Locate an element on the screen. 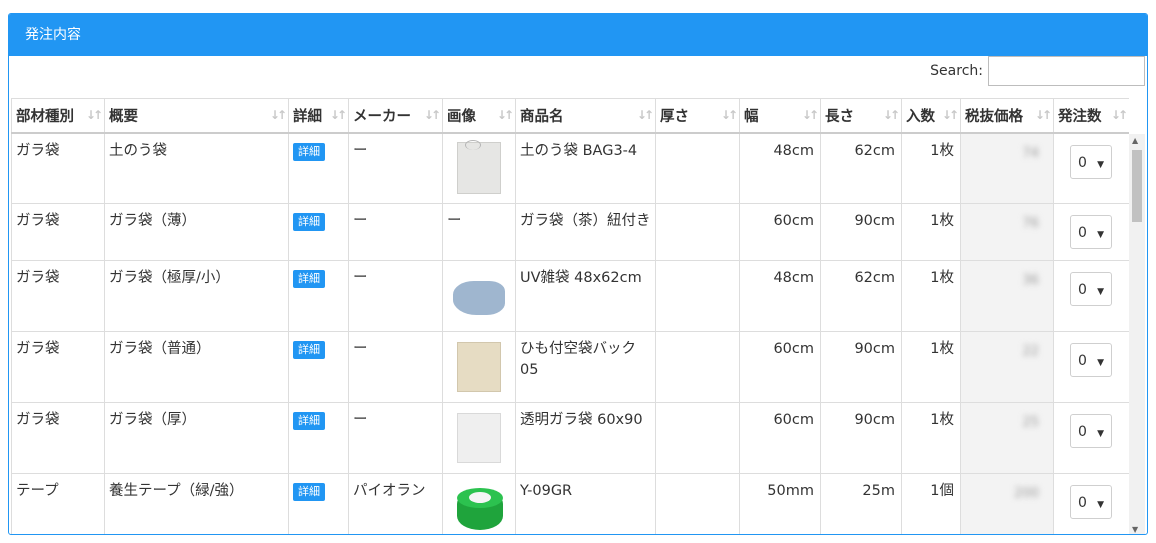 The width and height of the screenshot is (1156, 543). white-bag-image is located at coordinates (479, 167).